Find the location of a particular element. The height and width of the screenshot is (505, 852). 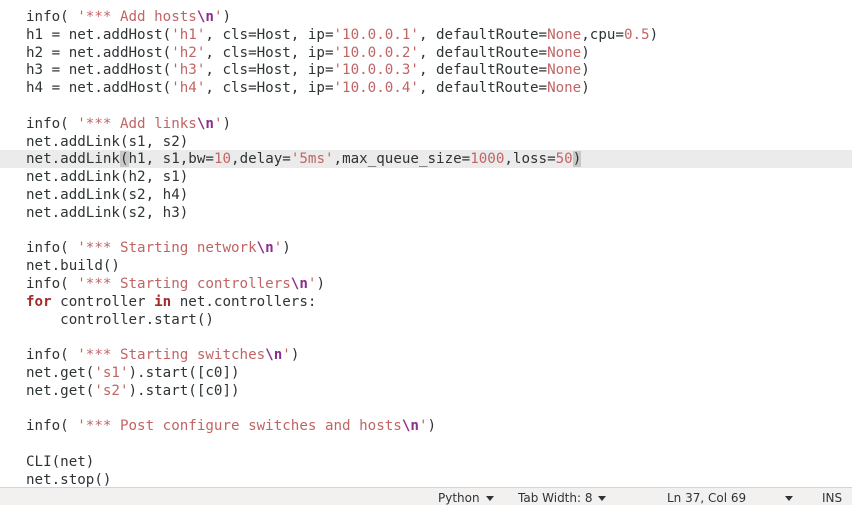

code-token: net.build() is located at coordinates (73, 266).